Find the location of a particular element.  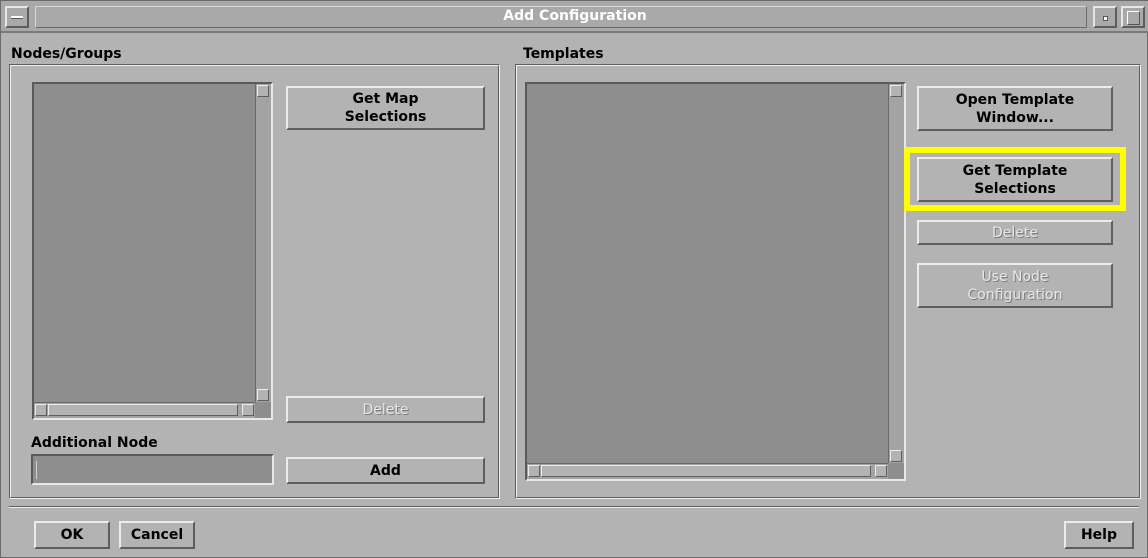

get-template-selections-button: Get Template Selections is located at coordinates (1015, 179).